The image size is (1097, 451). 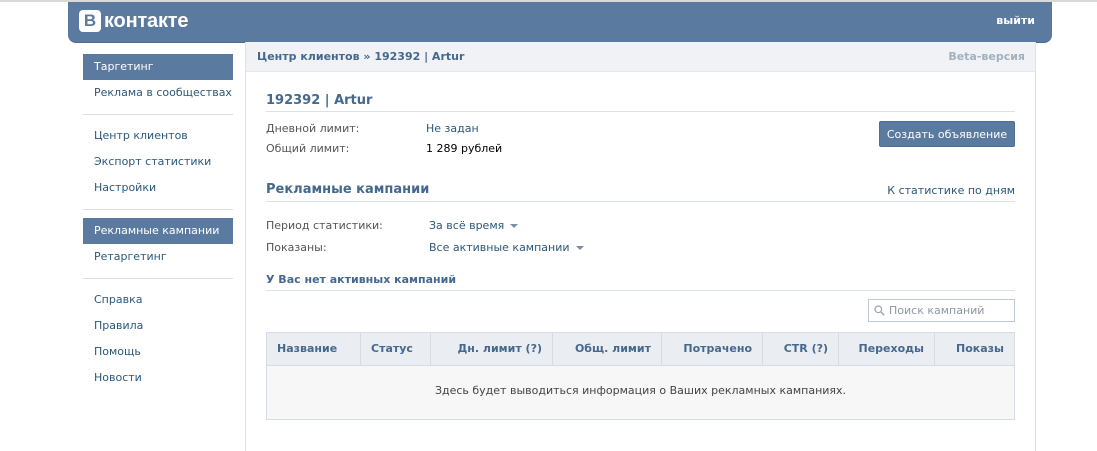 What do you see at coordinates (90, 21) in the screenshot?
I see `vk-logo-icon: В` at bounding box center [90, 21].